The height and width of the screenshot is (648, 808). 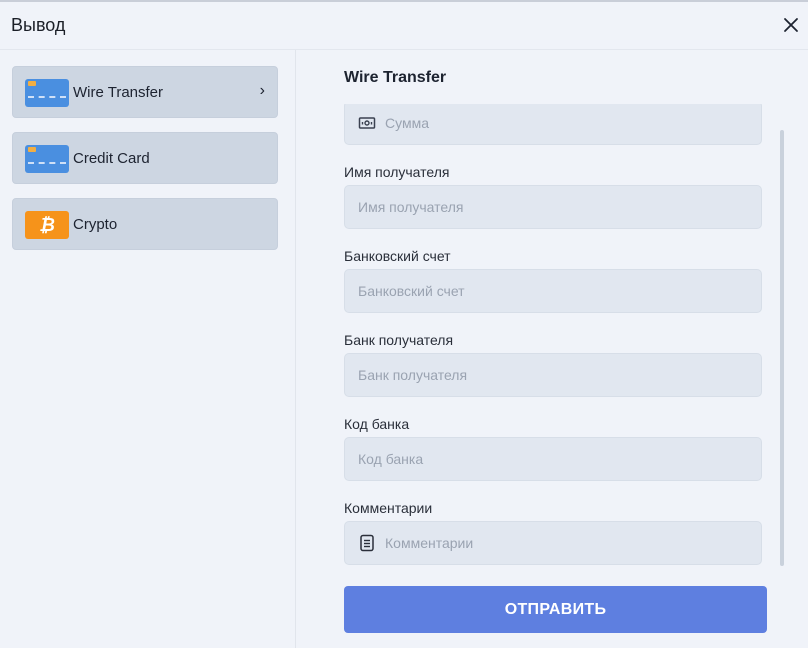 I want to click on form-scrollbar, so click(x=782, y=348).